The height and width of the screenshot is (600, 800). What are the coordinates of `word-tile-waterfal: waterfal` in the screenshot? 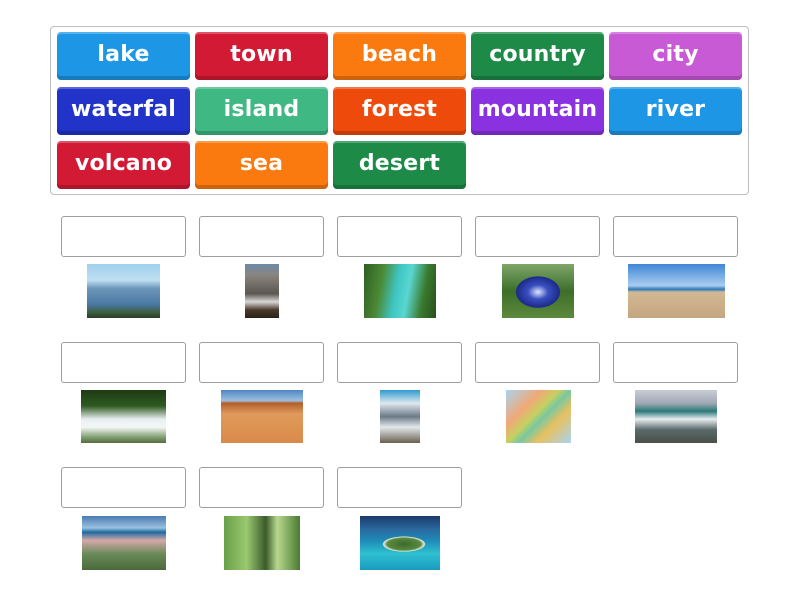 It's located at (123, 111).